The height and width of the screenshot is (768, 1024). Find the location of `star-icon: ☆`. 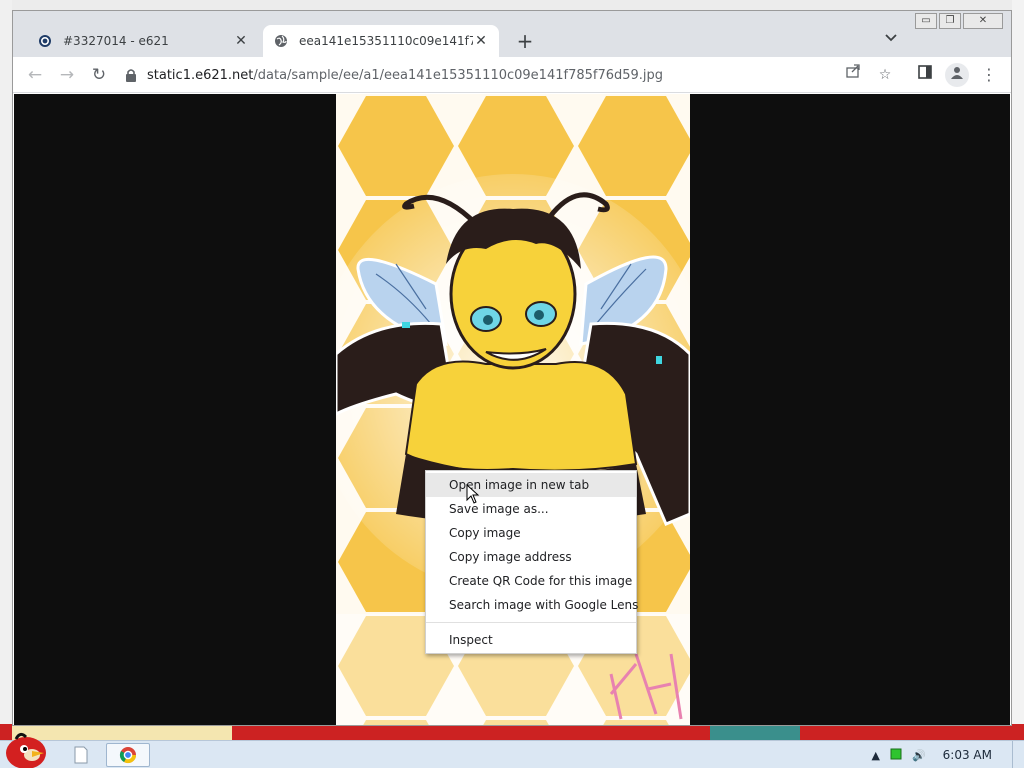

star-icon: ☆ is located at coordinates (885, 75).